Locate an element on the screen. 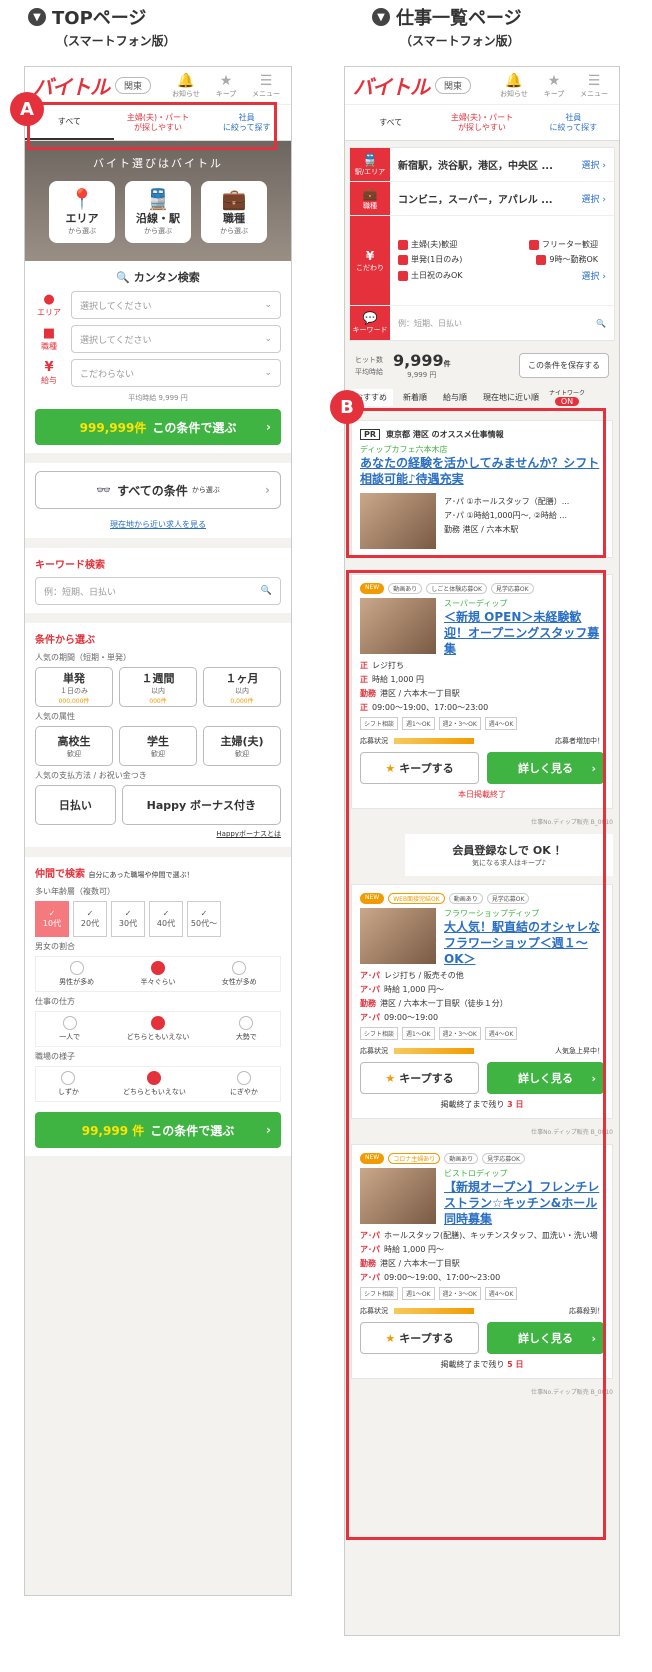  area-label: ● エリア is located at coordinates (49, 304).